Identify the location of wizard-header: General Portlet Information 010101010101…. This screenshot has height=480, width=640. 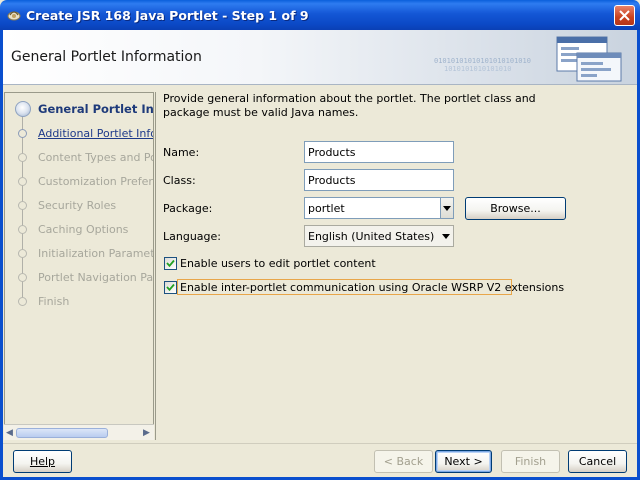
(320, 57).